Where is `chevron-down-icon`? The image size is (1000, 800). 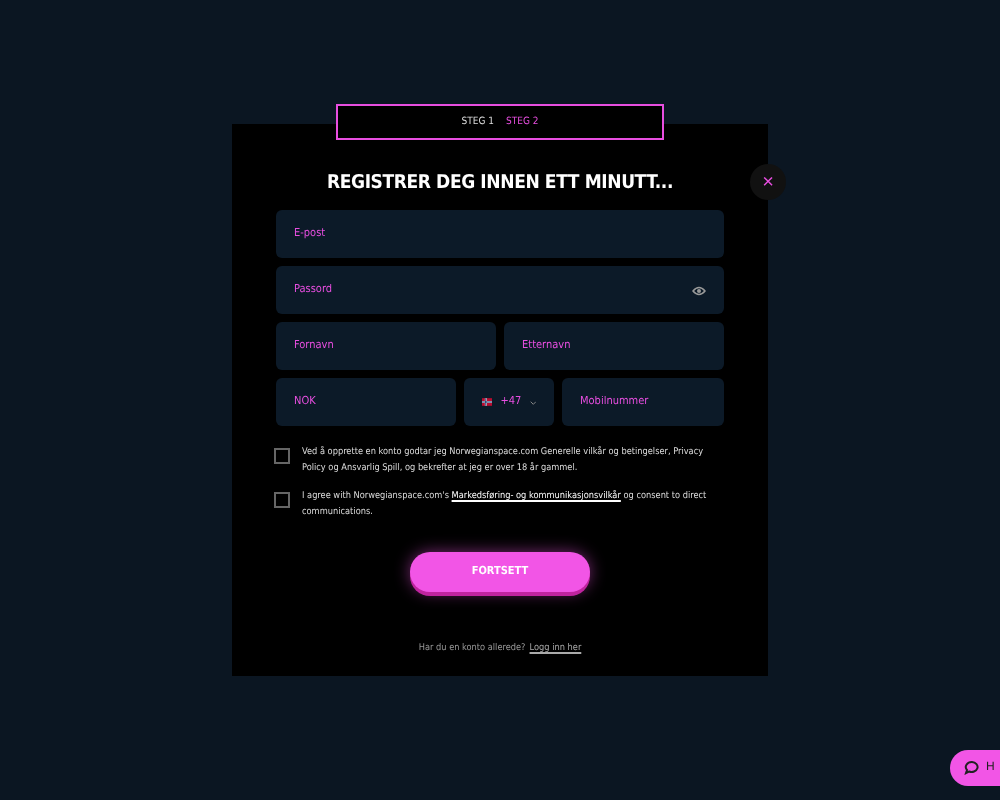
chevron-down-icon is located at coordinates (532, 402).